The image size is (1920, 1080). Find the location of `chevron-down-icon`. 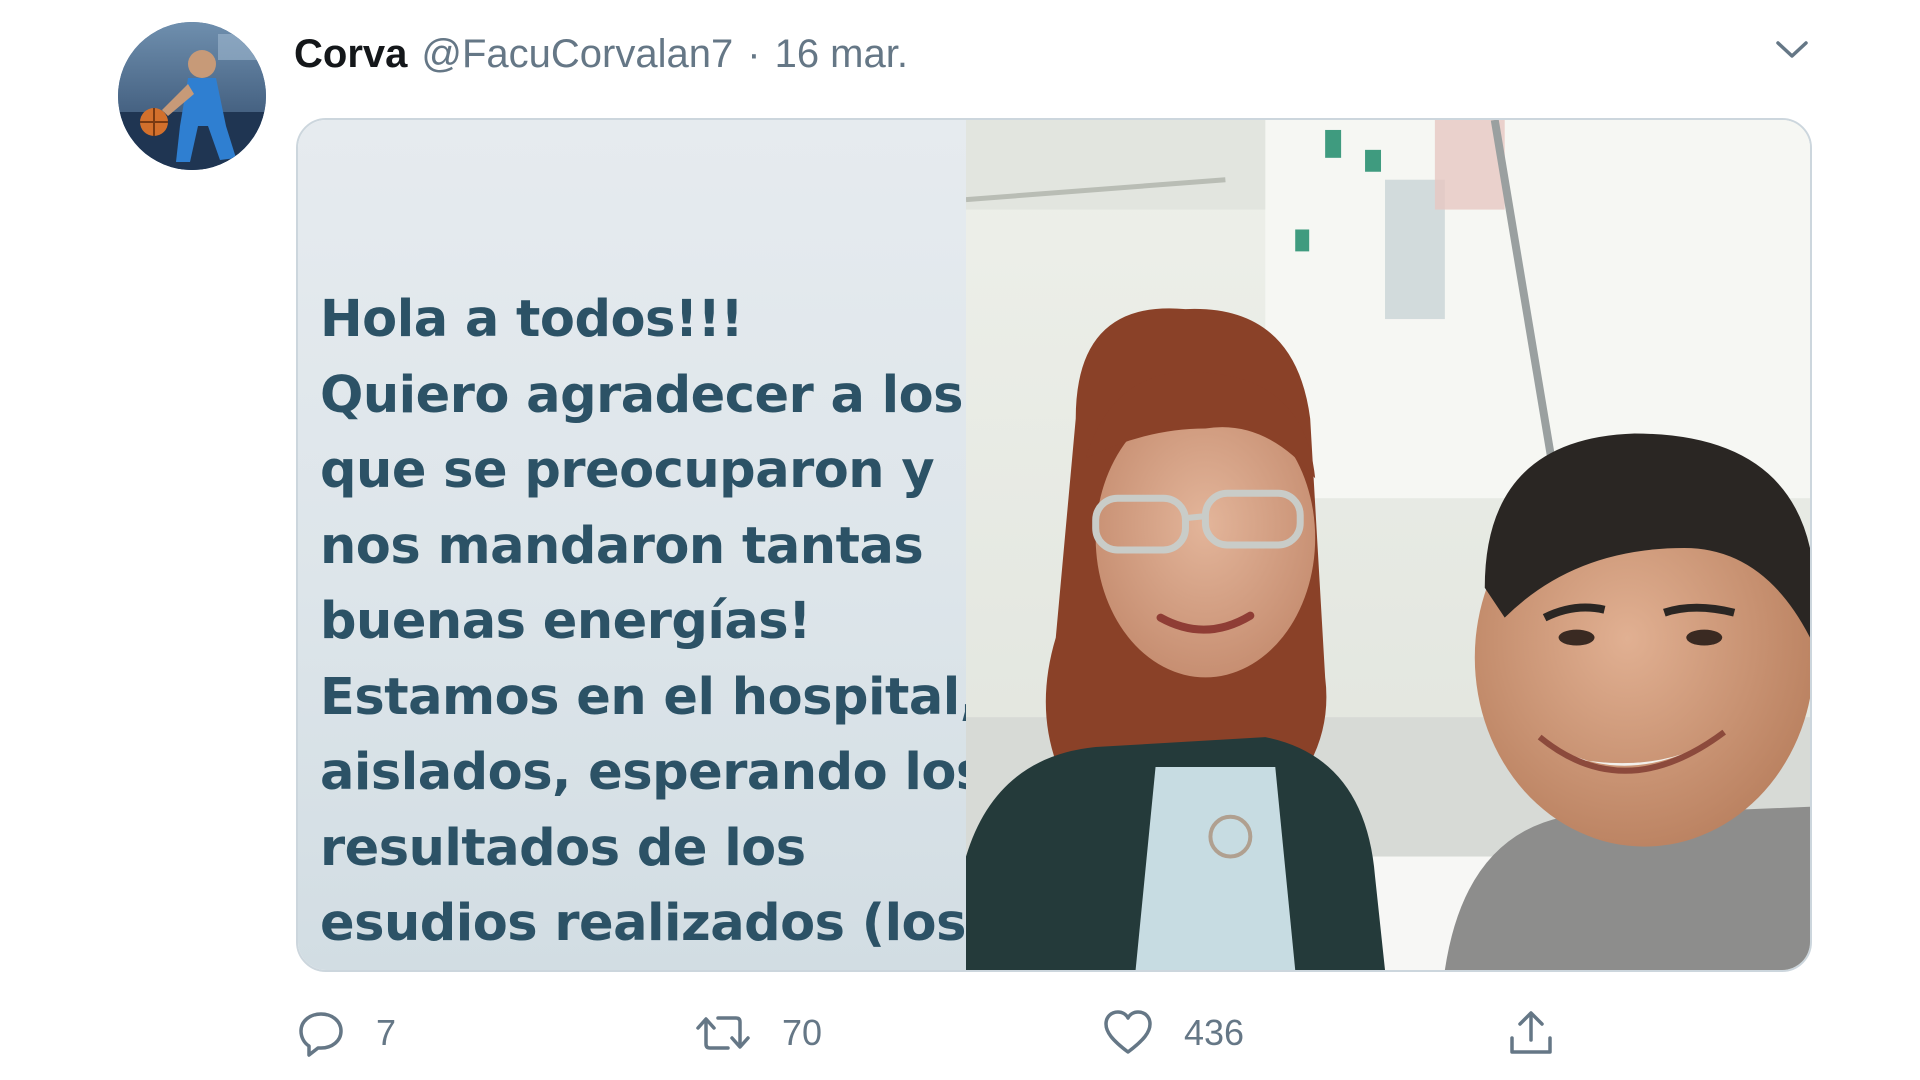

chevron-down-icon is located at coordinates (1792, 50).